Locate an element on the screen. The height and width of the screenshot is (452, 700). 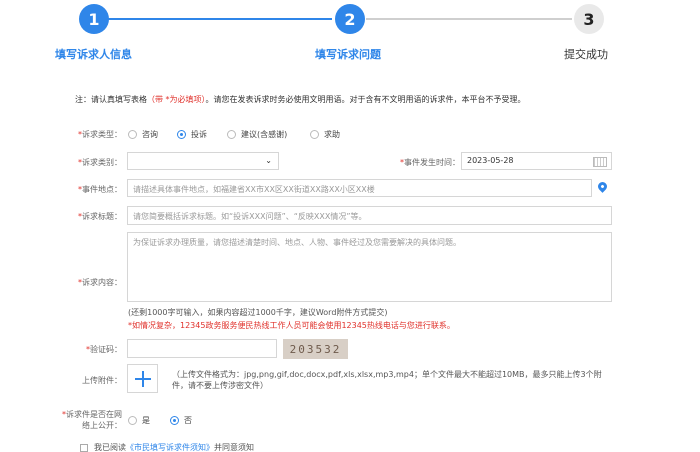
radio-suggestion: 建议(含感谢) is located at coordinates (257, 134).